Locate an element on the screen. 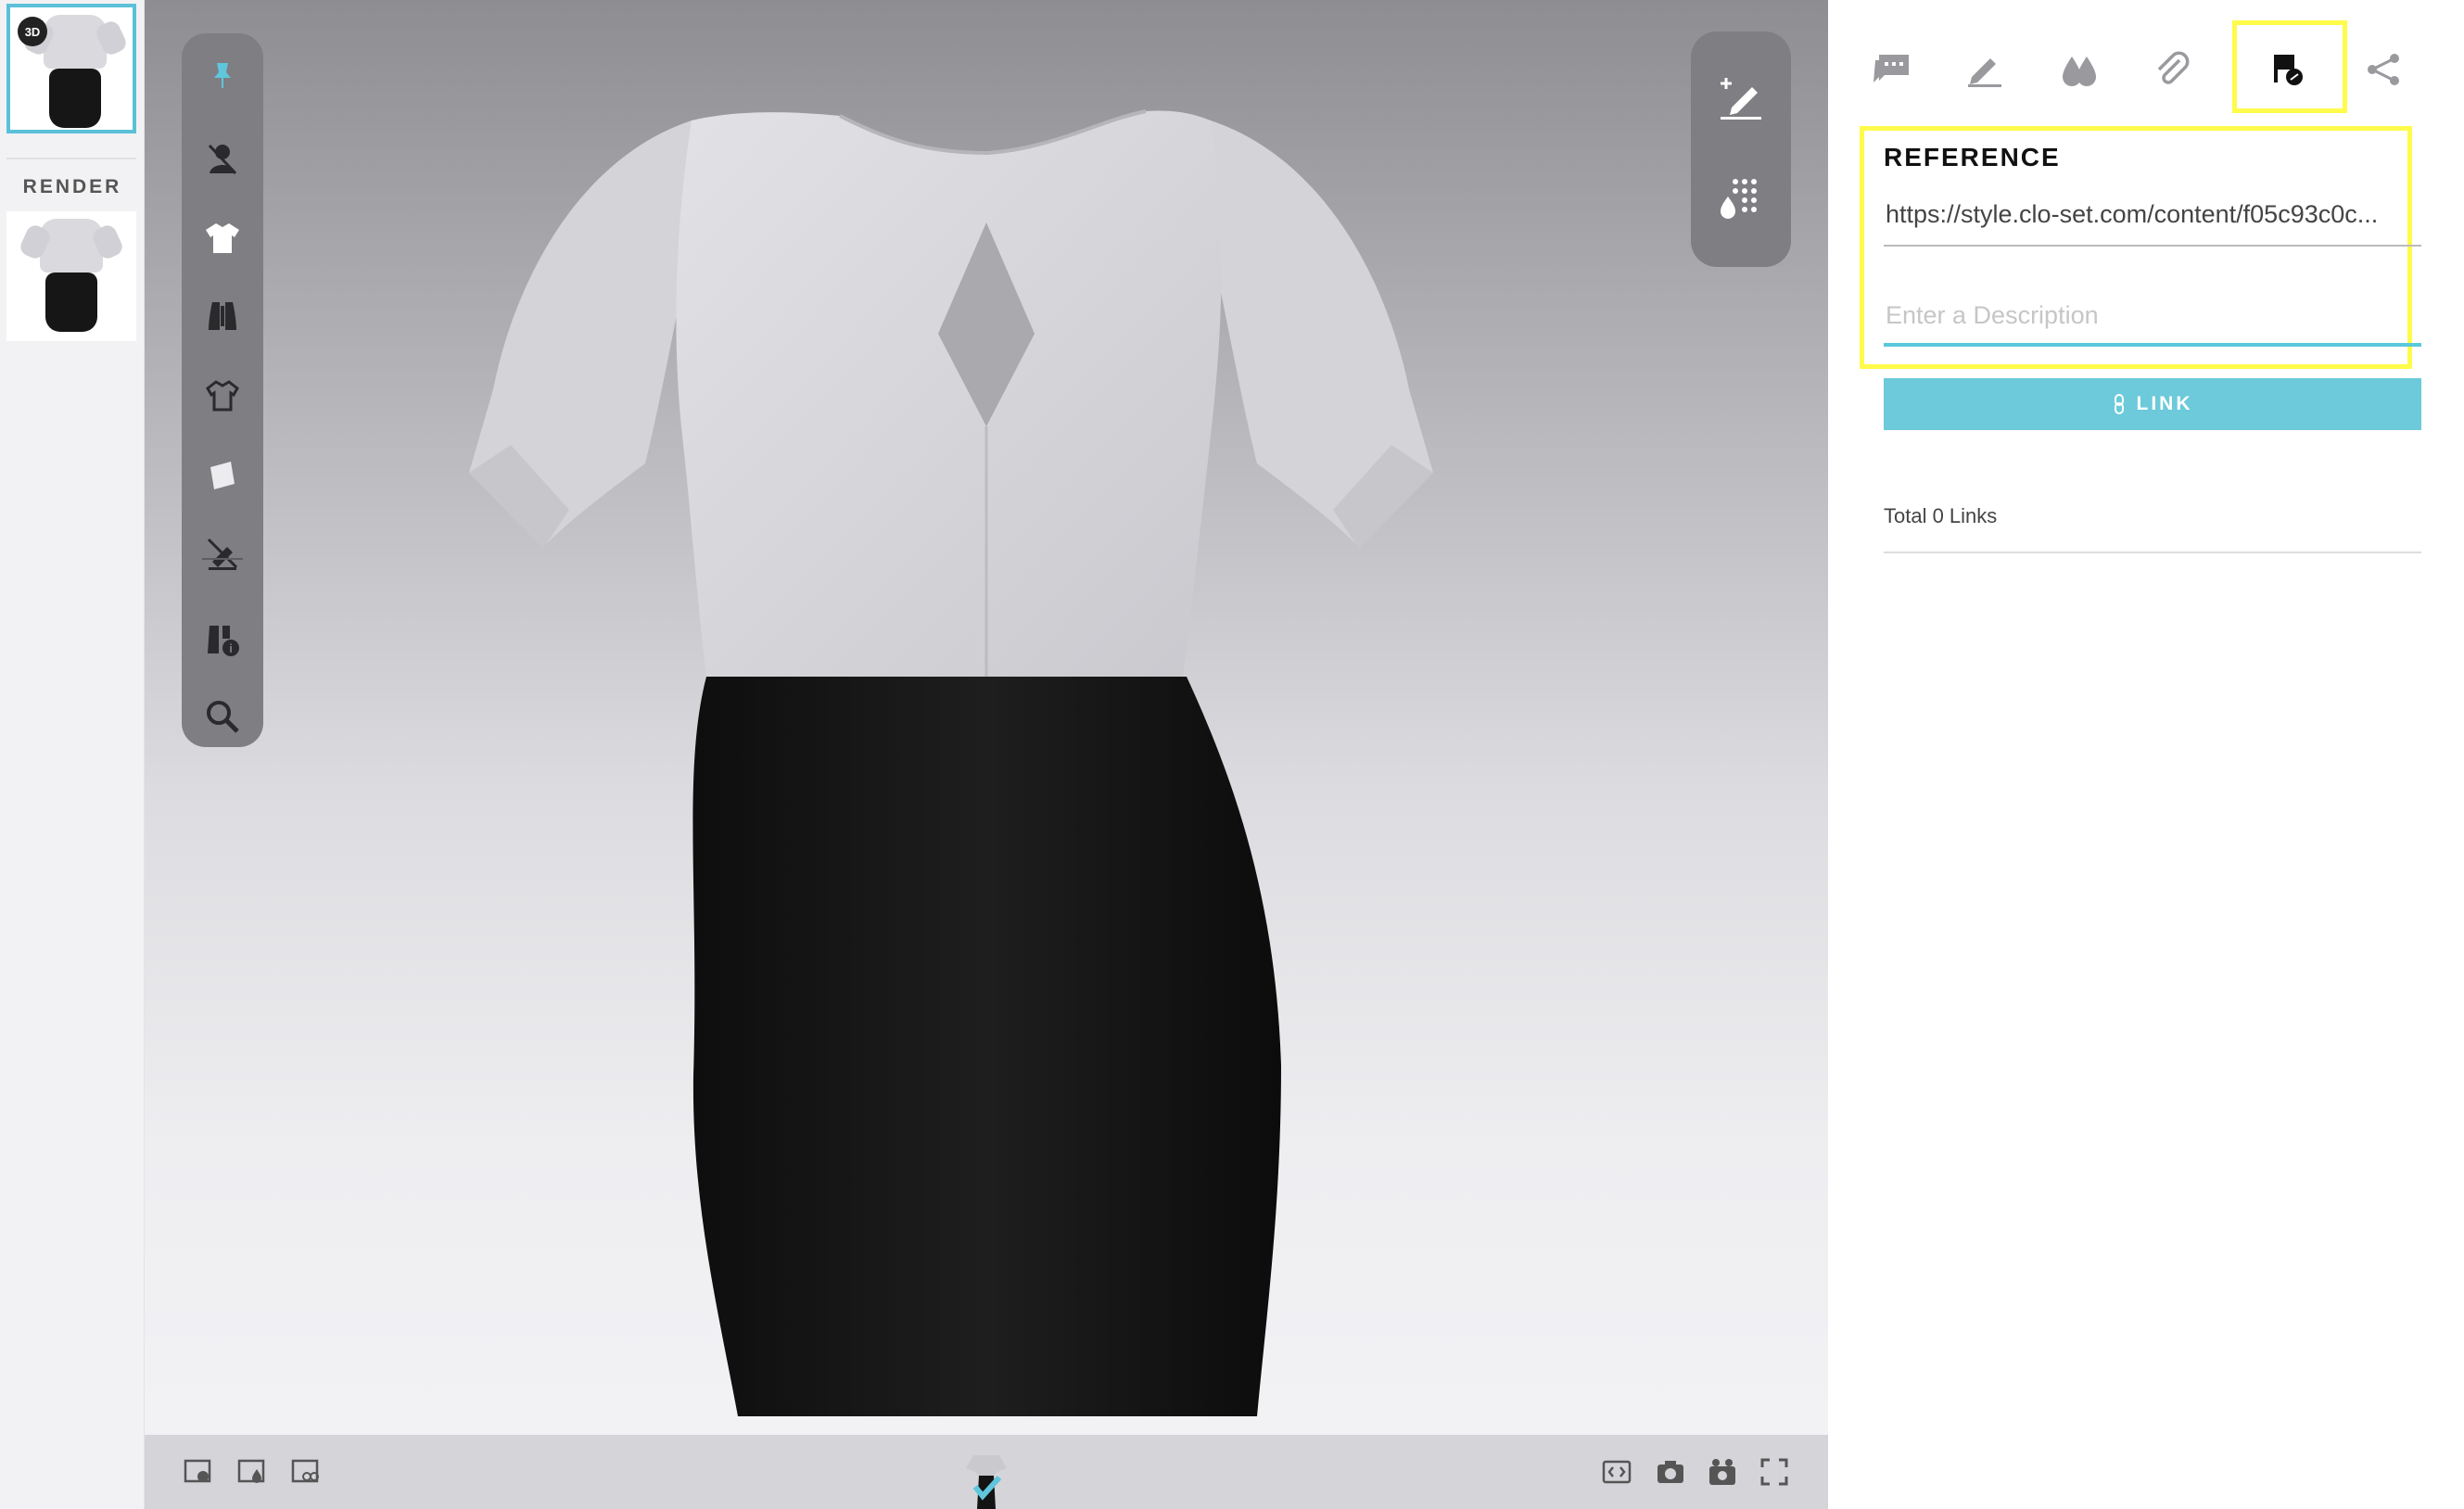 The image size is (2464, 1509). thumbnail-rail: 3D RENDER is located at coordinates (72, 754).